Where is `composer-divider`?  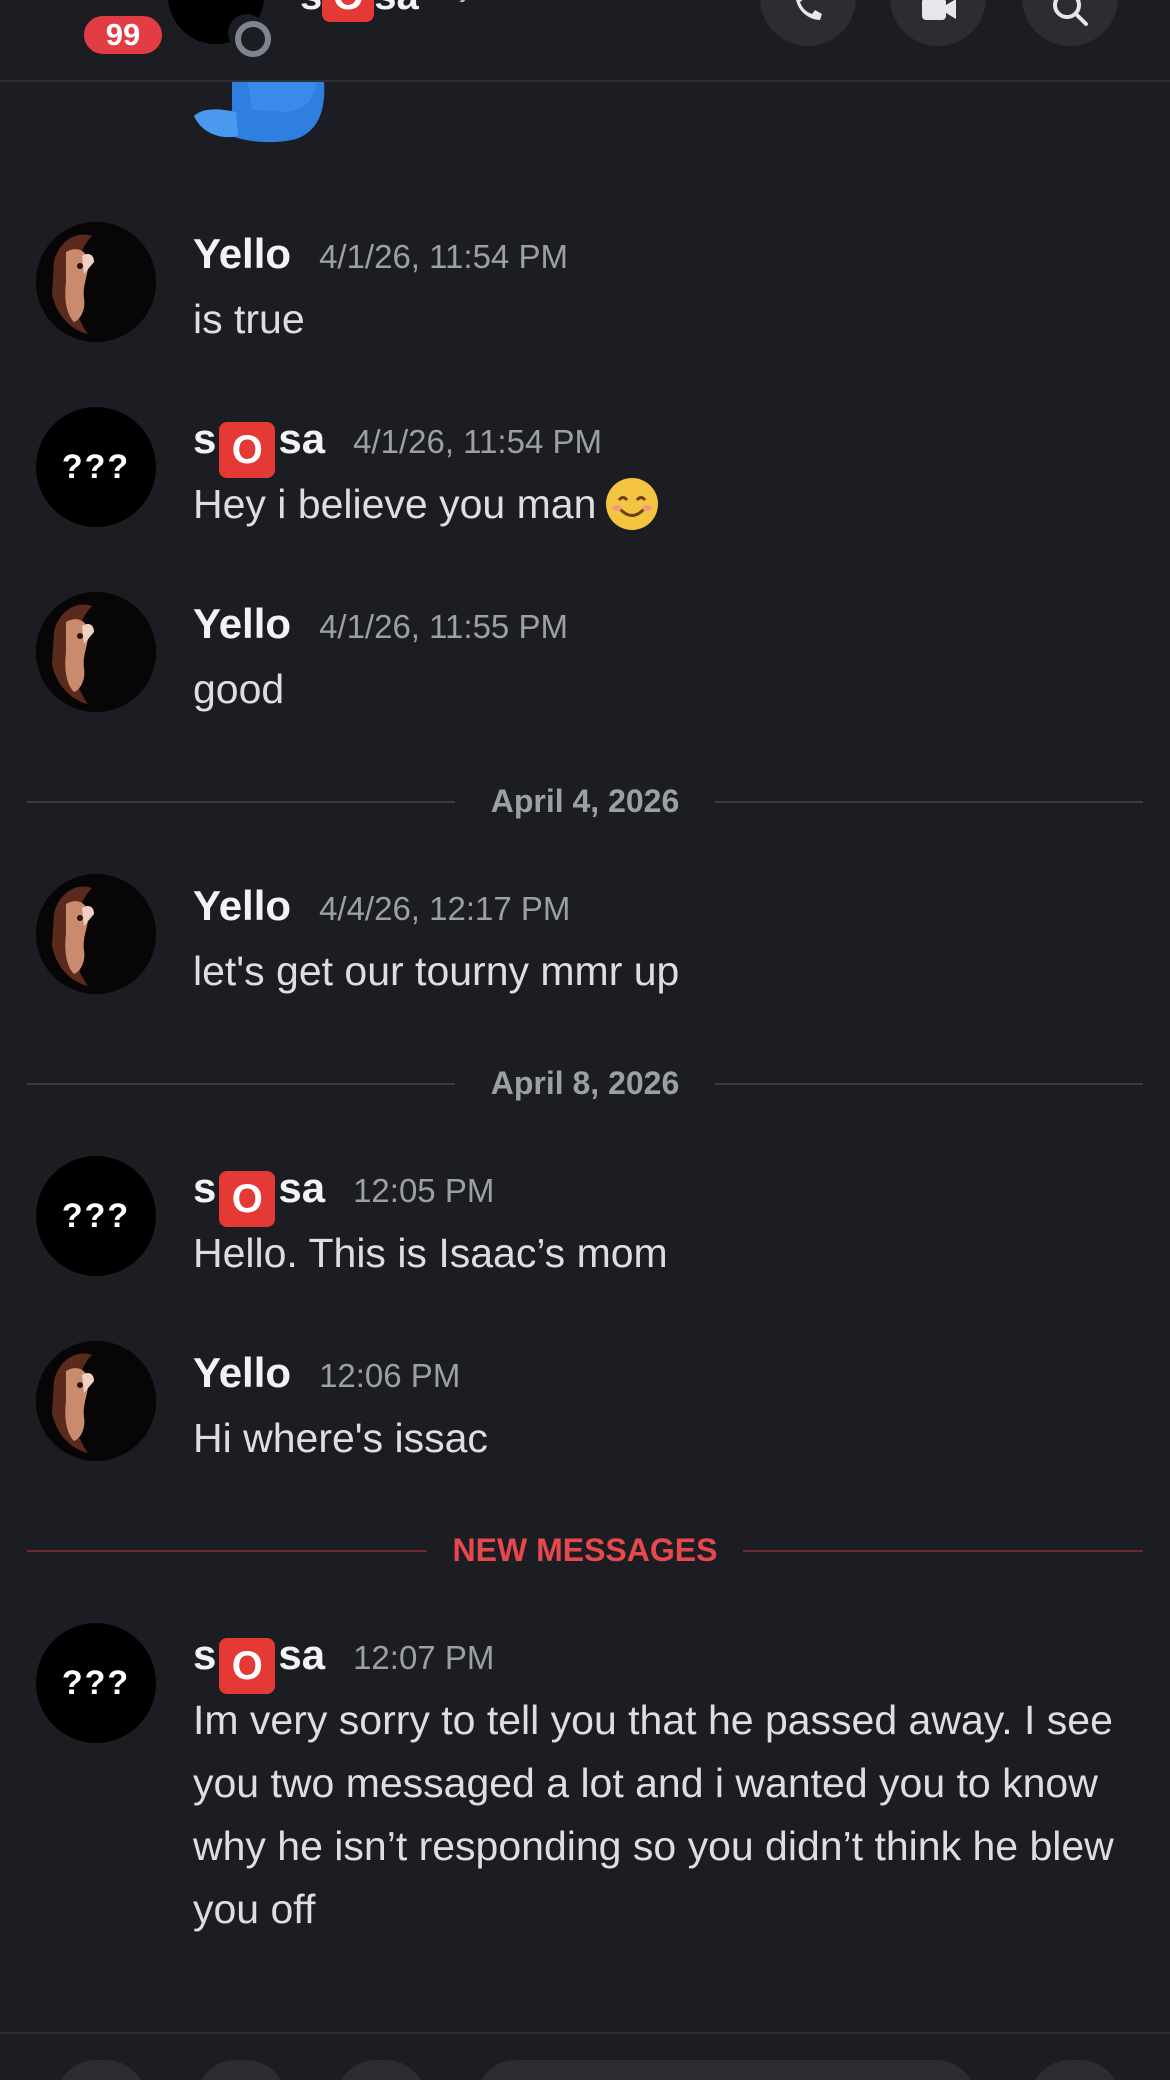
composer-divider is located at coordinates (585, 2033).